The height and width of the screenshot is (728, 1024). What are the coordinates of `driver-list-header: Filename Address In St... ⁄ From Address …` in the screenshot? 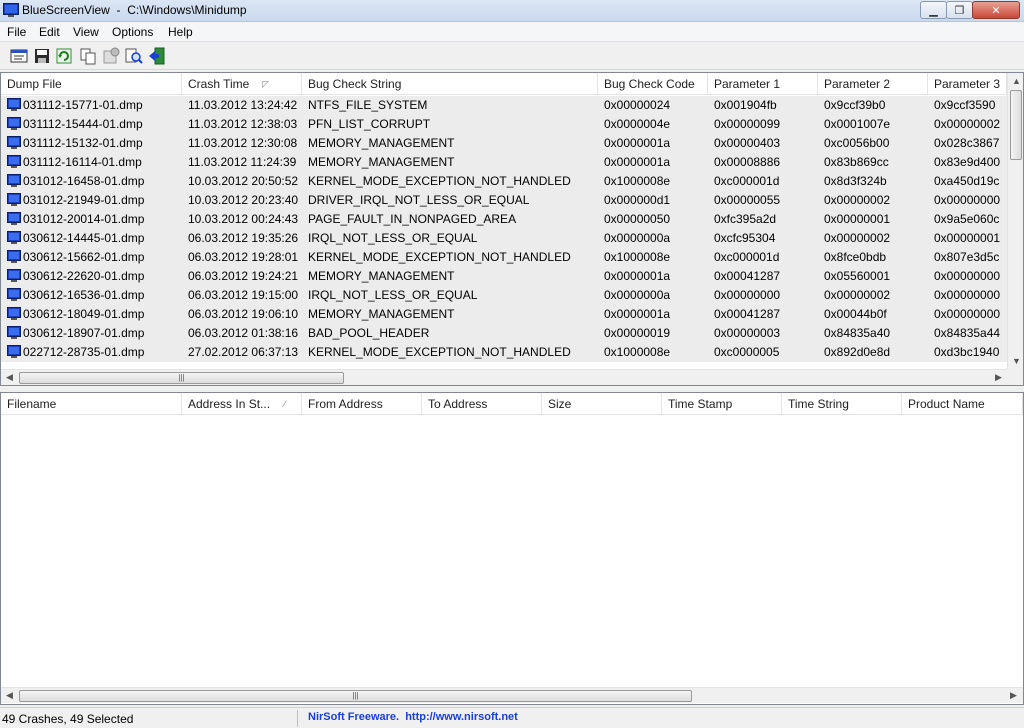 It's located at (512, 404).